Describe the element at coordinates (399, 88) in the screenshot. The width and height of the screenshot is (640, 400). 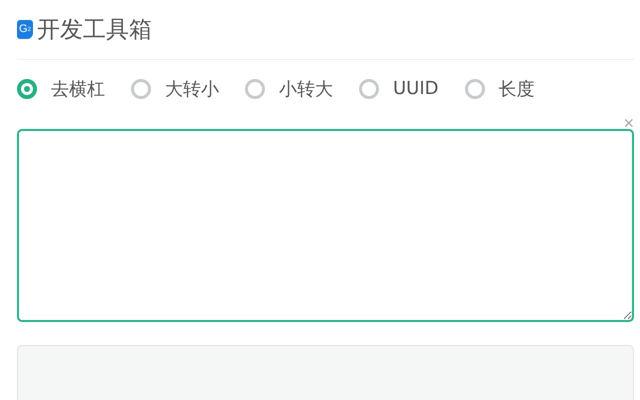
I see `mode-radio: UUID` at that location.